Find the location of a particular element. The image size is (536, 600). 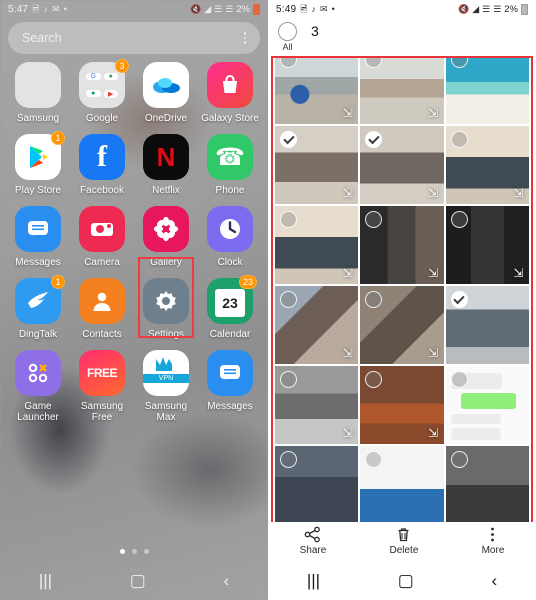

crowd-group-photo is located at coordinates (487, 325).